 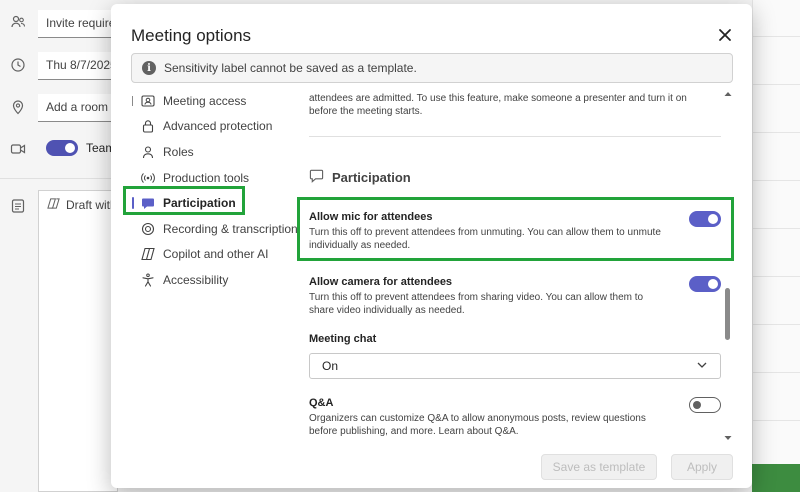 What do you see at coordinates (725, 35) in the screenshot?
I see `close-icon` at bounding box center [725, 35].